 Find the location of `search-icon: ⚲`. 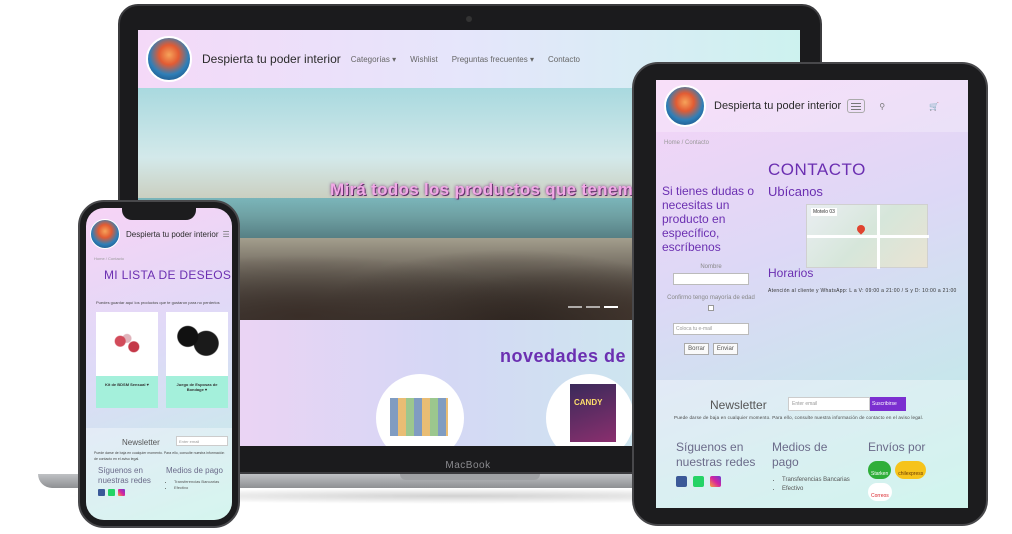

search-icon: ⚲ is located at coordinates (882, 106).